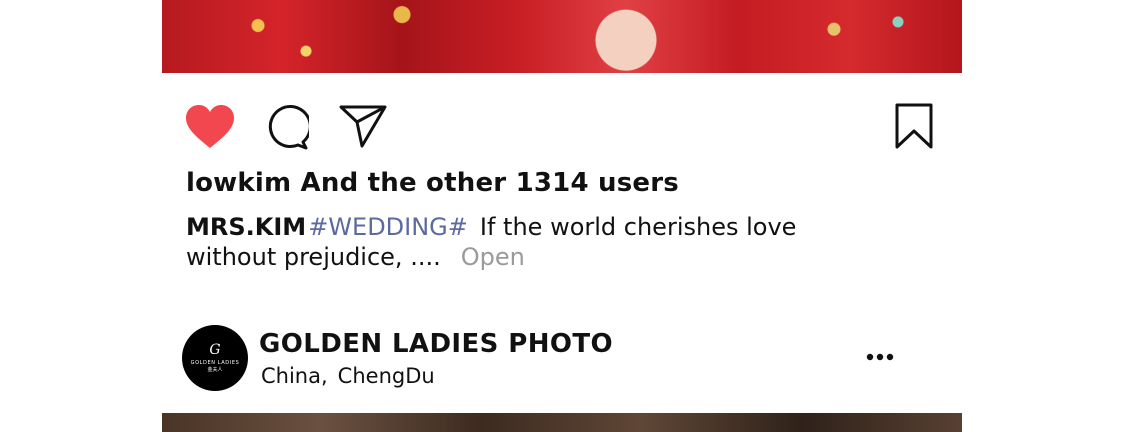 Image resolution: width=1125 pixels, height=432 pixels. I want to click on avatar-monogram: G, so click(215, 350).